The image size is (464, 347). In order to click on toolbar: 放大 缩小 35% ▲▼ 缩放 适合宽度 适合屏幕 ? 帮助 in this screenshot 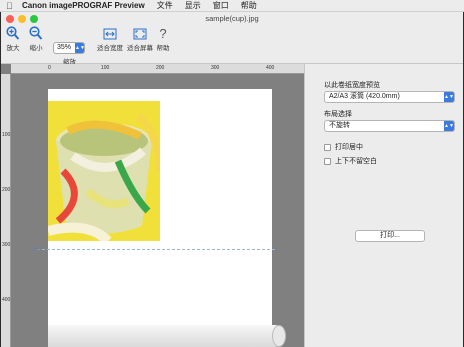, I will do `click(232, 46)`.